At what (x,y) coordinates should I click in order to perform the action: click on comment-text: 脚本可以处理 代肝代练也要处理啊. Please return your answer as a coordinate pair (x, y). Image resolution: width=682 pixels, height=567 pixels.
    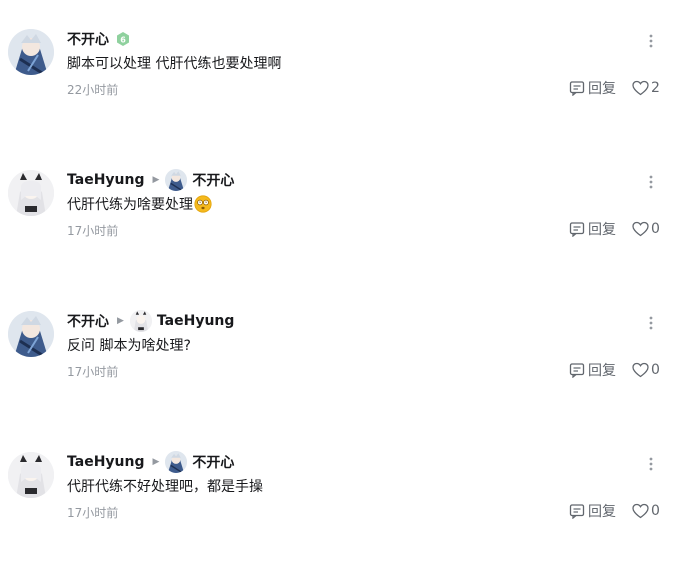
    Looking at the image, I should click on (174, 63).